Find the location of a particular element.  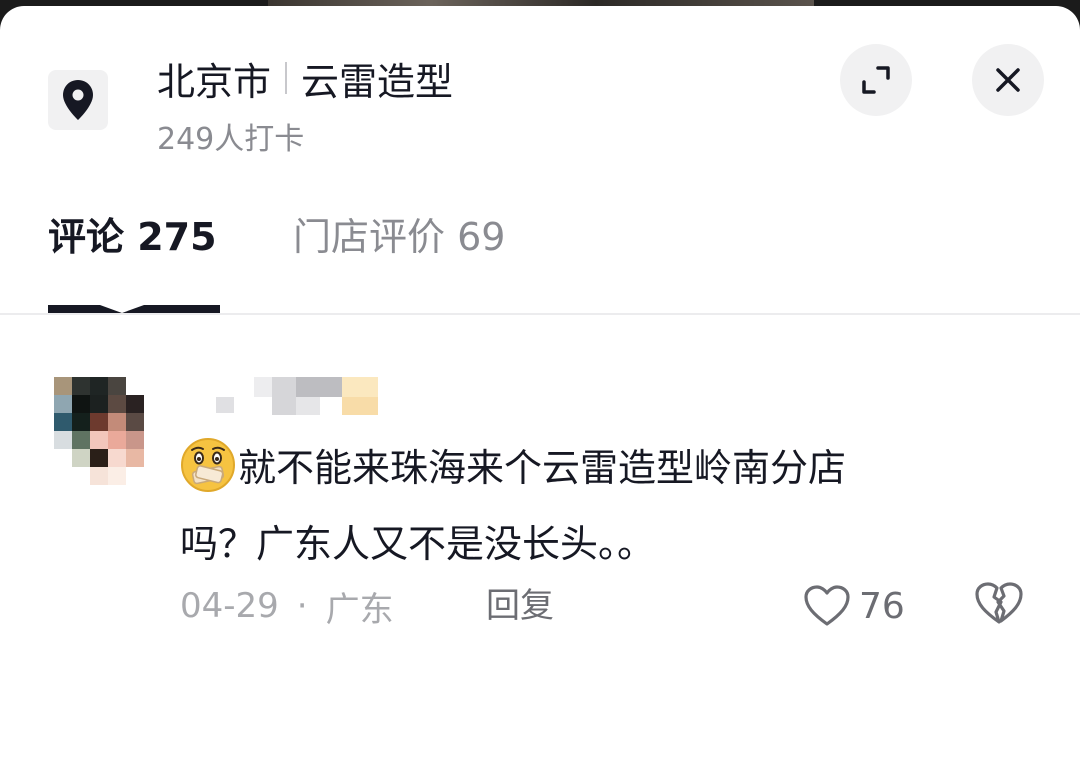

close-button is located at coordinates (1008, 80).